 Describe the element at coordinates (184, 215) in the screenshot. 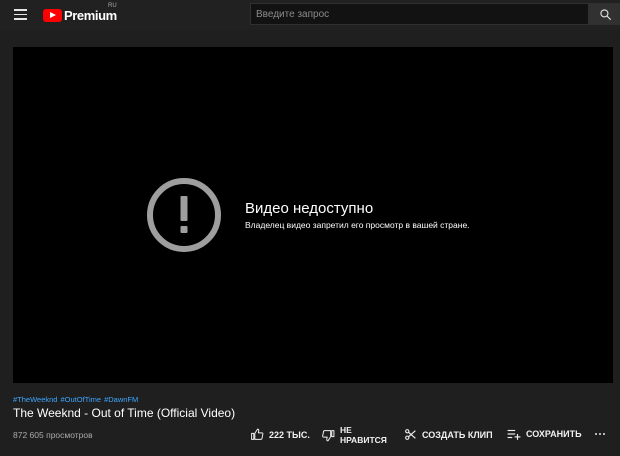

I see `alert-icon` at that location.